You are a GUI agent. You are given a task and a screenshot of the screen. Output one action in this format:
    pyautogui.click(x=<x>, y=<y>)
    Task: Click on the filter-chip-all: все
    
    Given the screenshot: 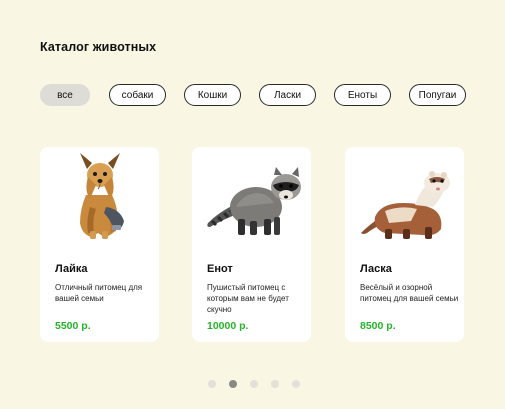 What is the action you would take?
    pyautogui.click(x=65, y=95)
    